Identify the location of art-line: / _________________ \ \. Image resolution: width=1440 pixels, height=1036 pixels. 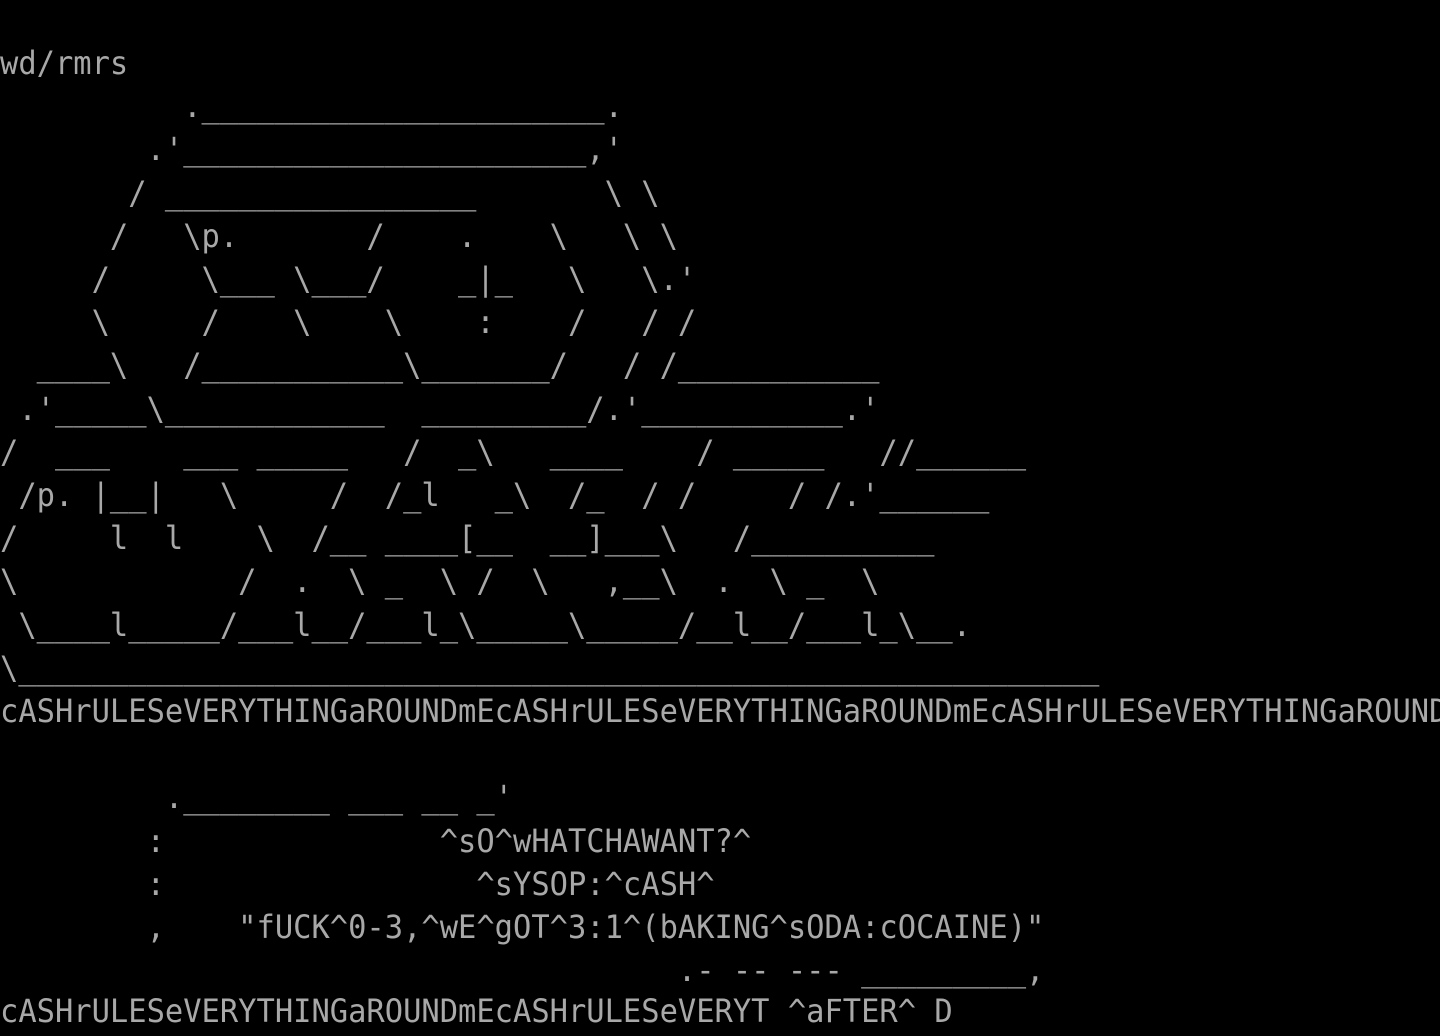
(330, 192).